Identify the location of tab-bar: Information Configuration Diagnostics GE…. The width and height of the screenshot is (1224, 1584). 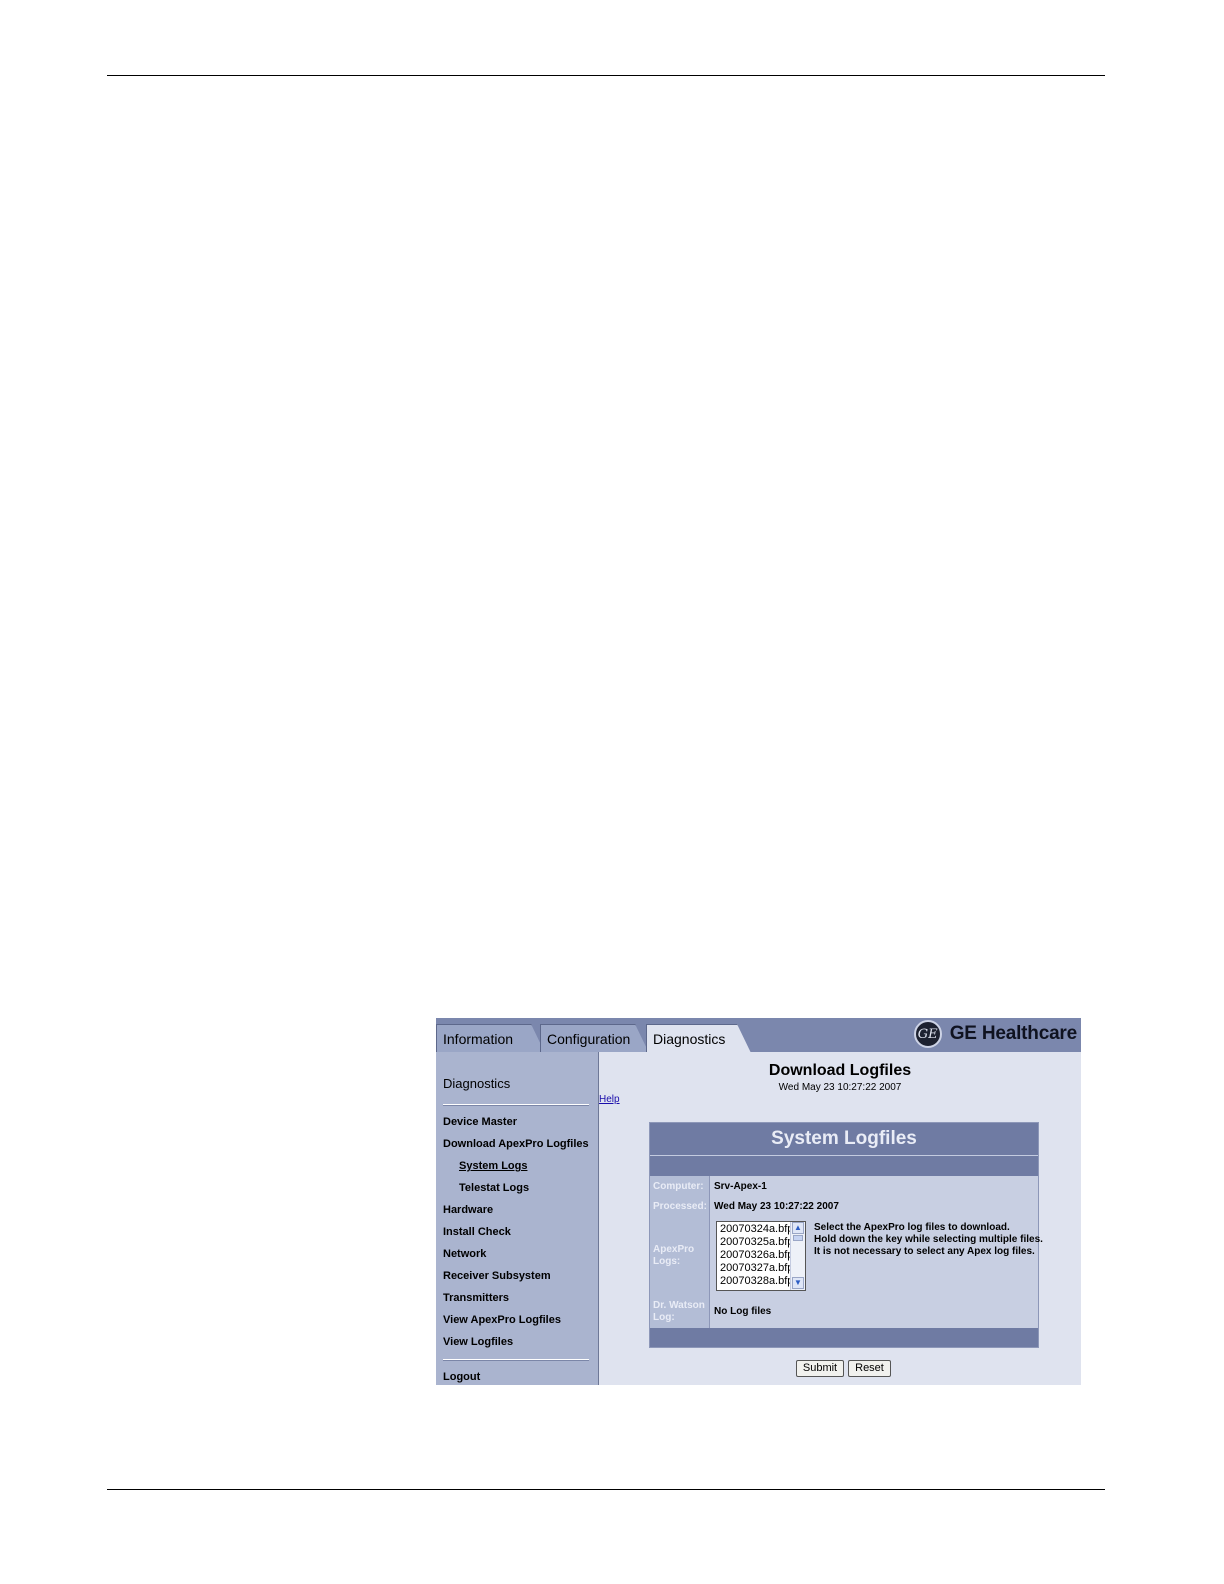
(758, 1035).